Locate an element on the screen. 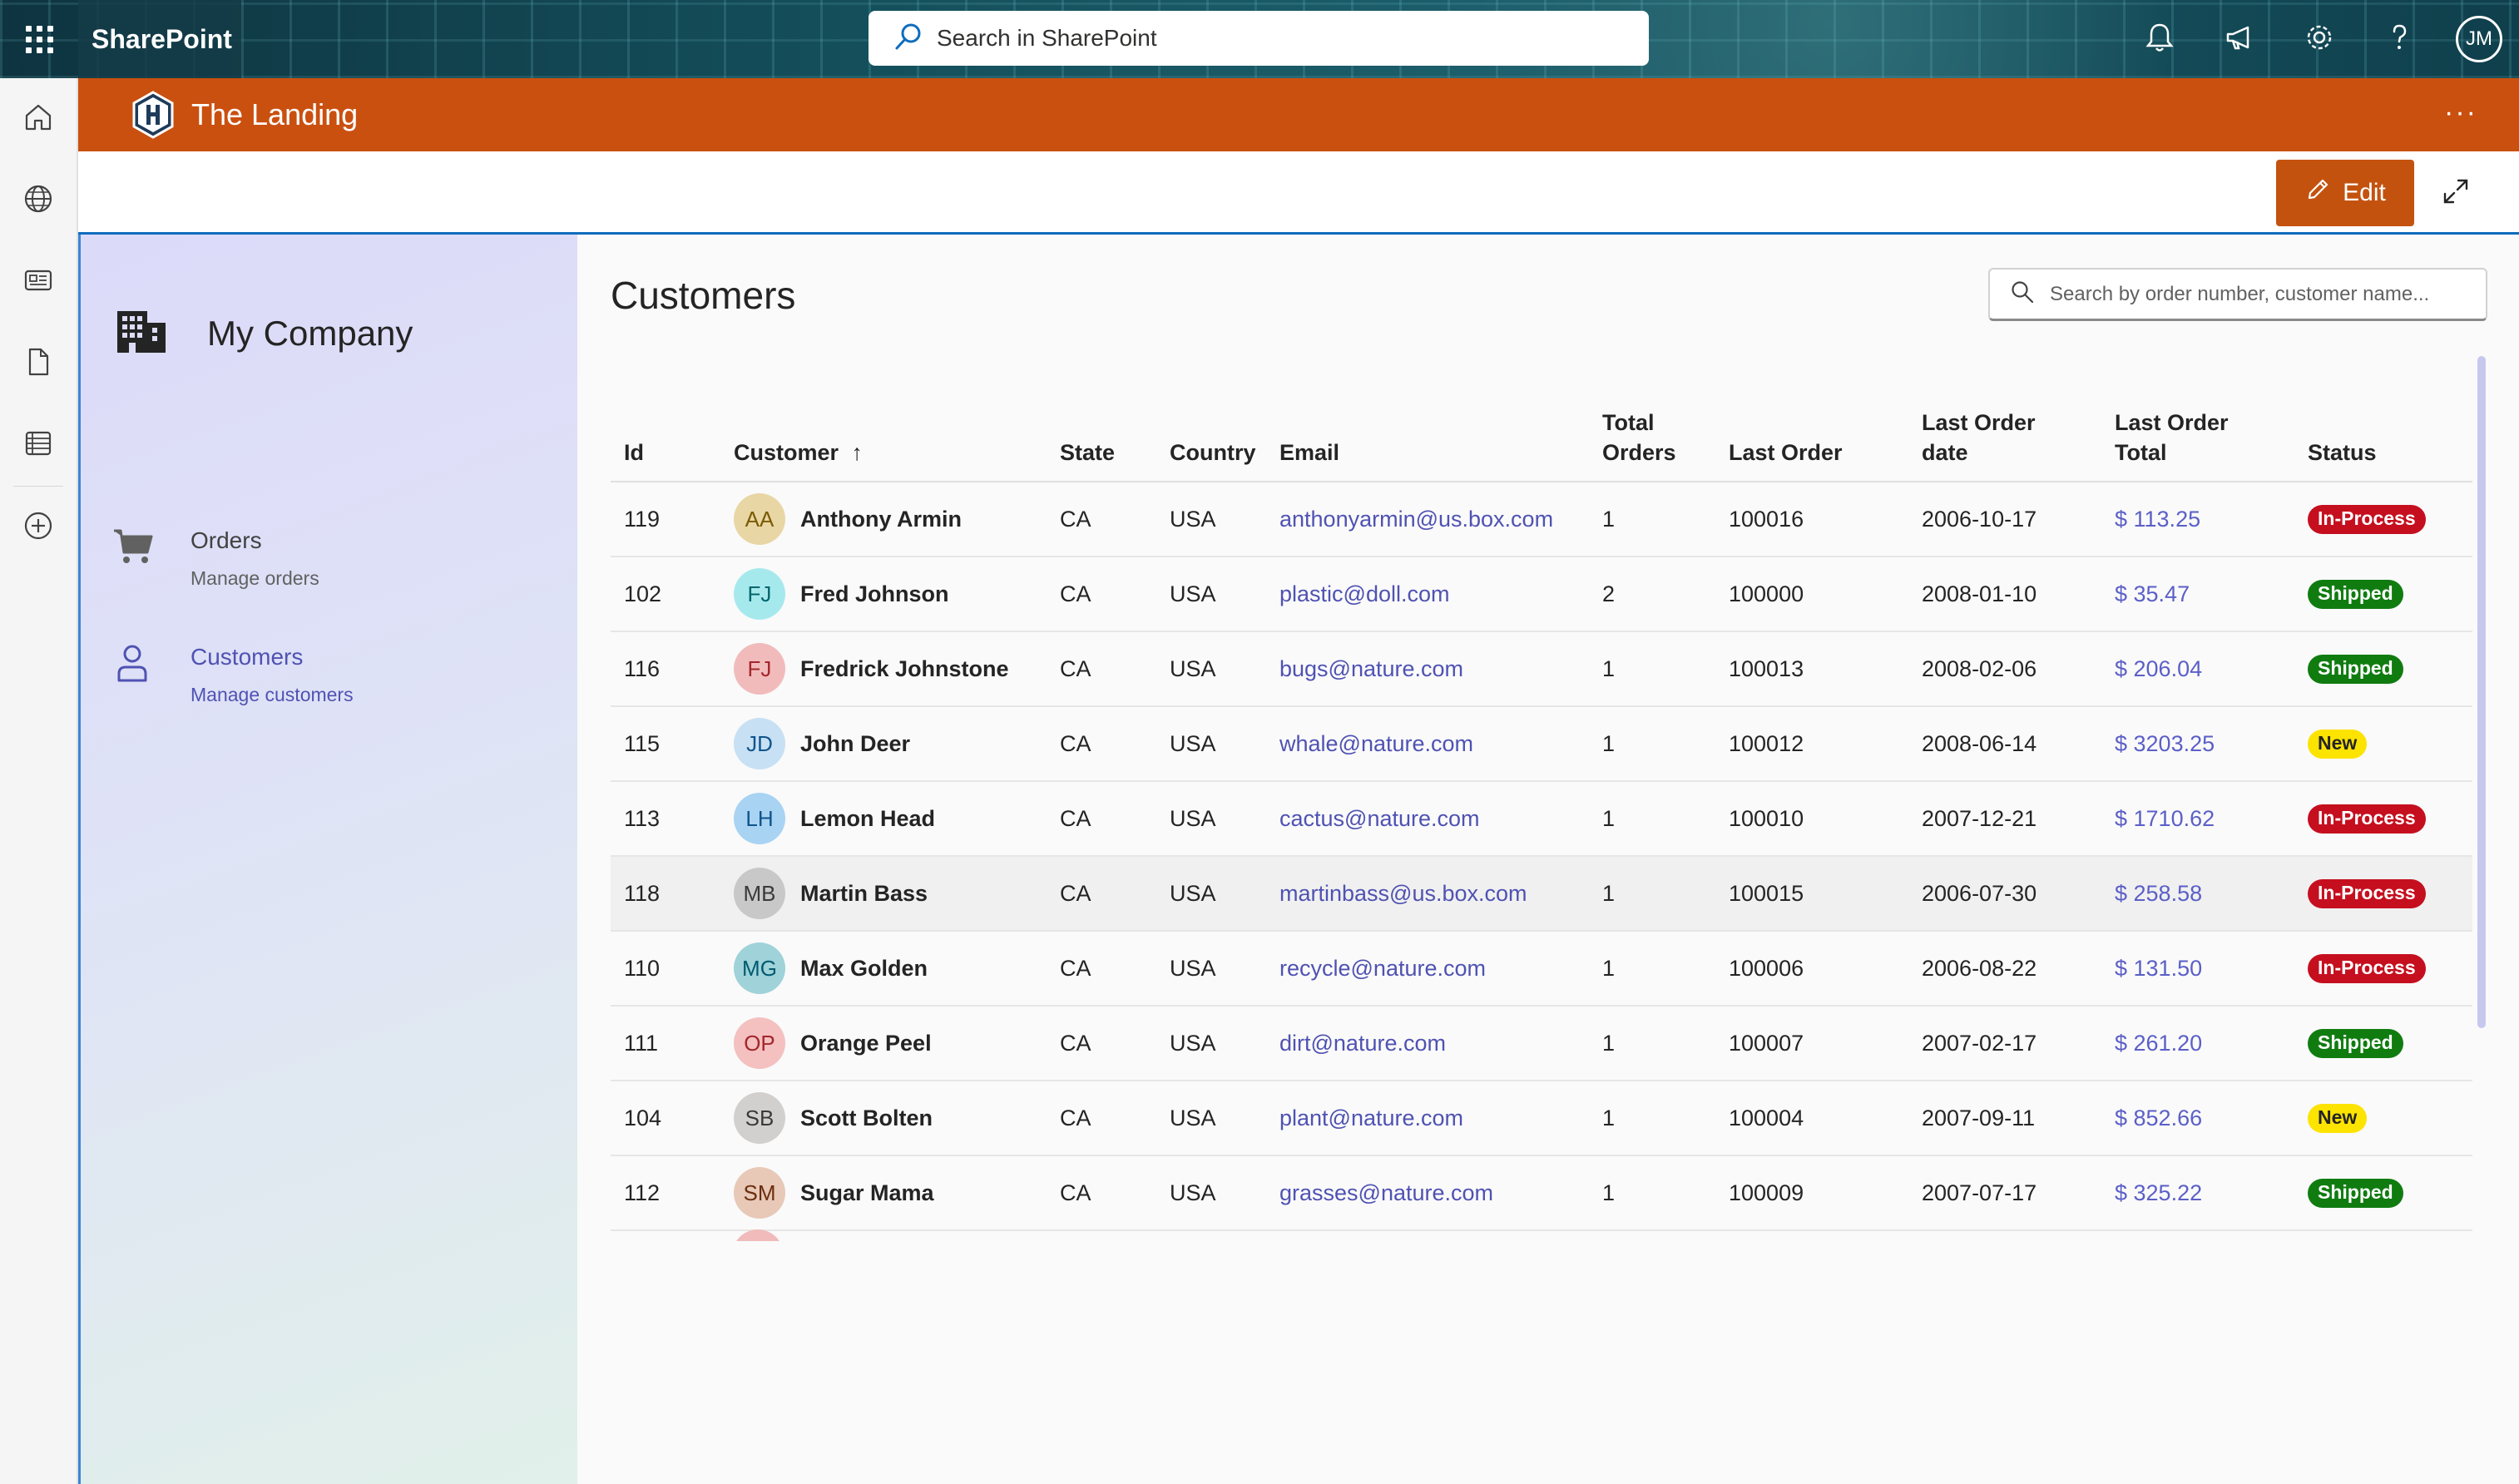 Image resolution: width=2519 pixels, height=1484 pixels. add-circle-icon is located at coordinates (38, 528).